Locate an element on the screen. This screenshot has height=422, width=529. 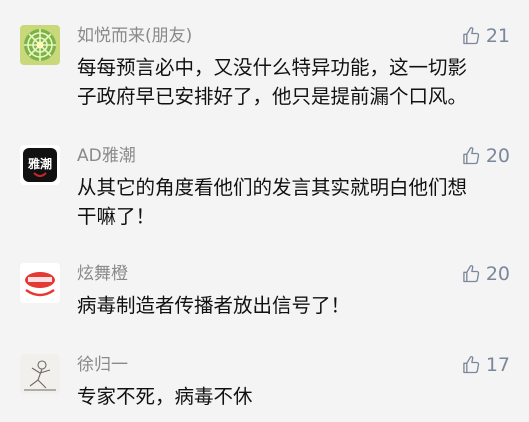
comment-text: 专家不死，病毒不休 is located at coordinates (287, 396).